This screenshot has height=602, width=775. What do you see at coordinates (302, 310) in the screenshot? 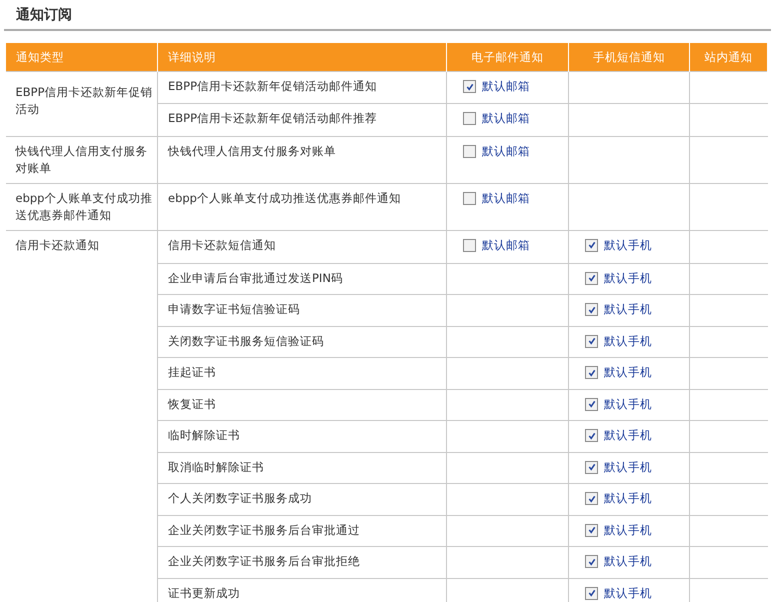
I see `detail-cell: 申请数字证书短信验证码` at bounding box center [302, 310].